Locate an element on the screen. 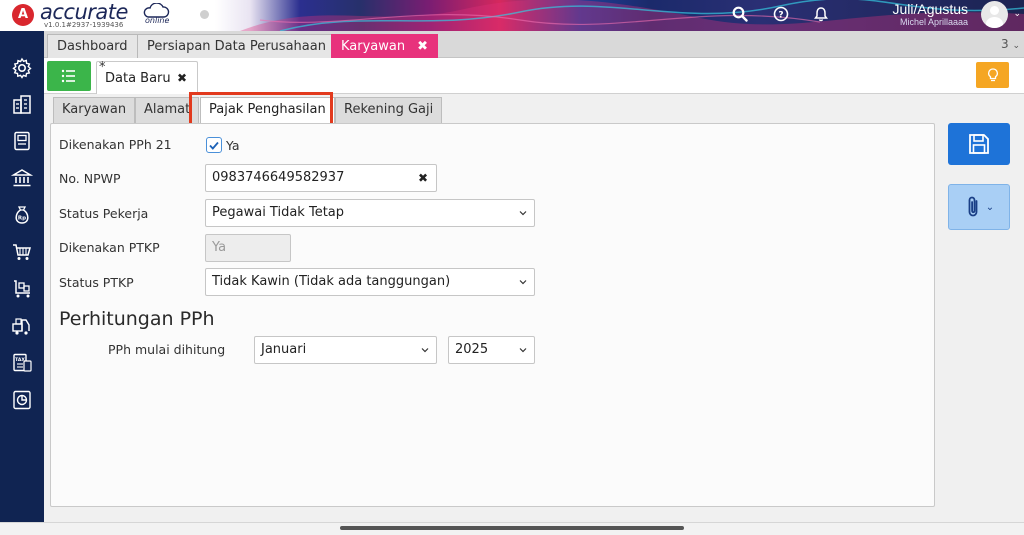 This screenshot has width=1024, height=535. status-pekerja-label: Status Pekerja is located at coordinates (104, 213).